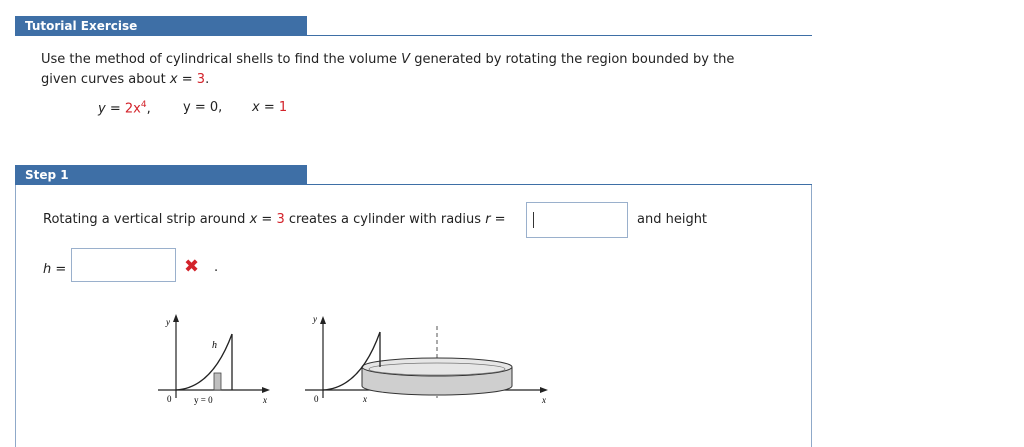 The height and width of the screenshot is (447, 1024). What do you see at coordinates (217, 381) in the screenshot?
I see `vertical-strip` at bounding box center [217, 381].